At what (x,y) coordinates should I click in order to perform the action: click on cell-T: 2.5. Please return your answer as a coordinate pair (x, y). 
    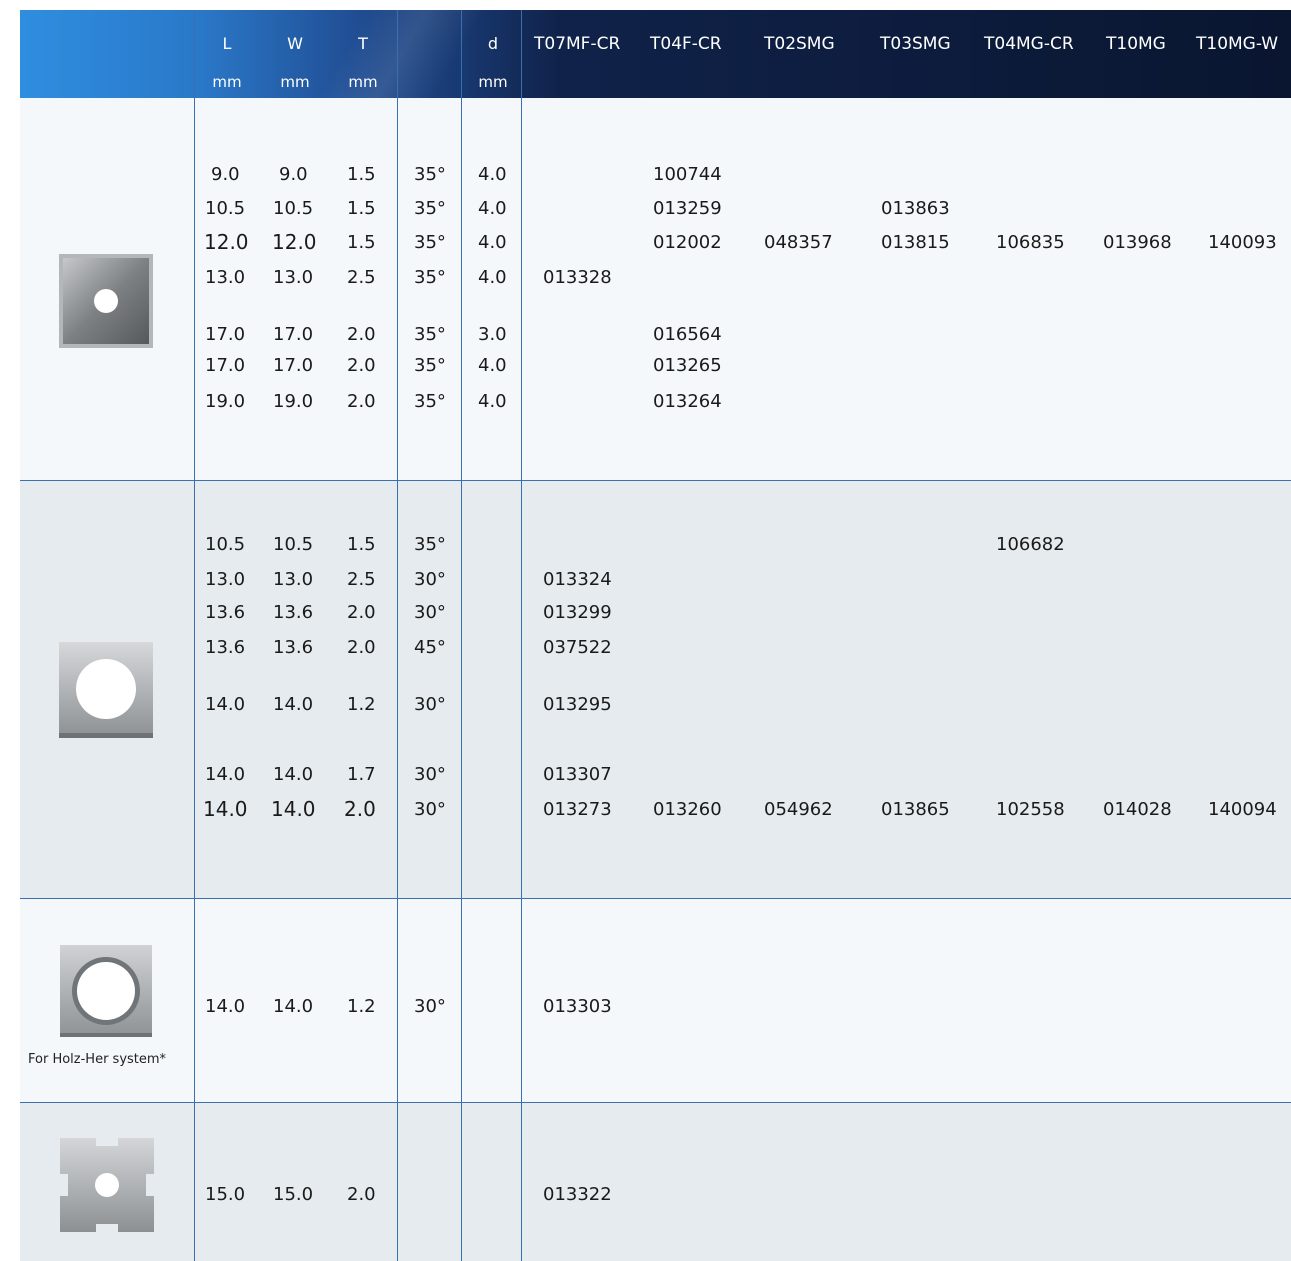
    Looking at the image, I should click on (361, 579).